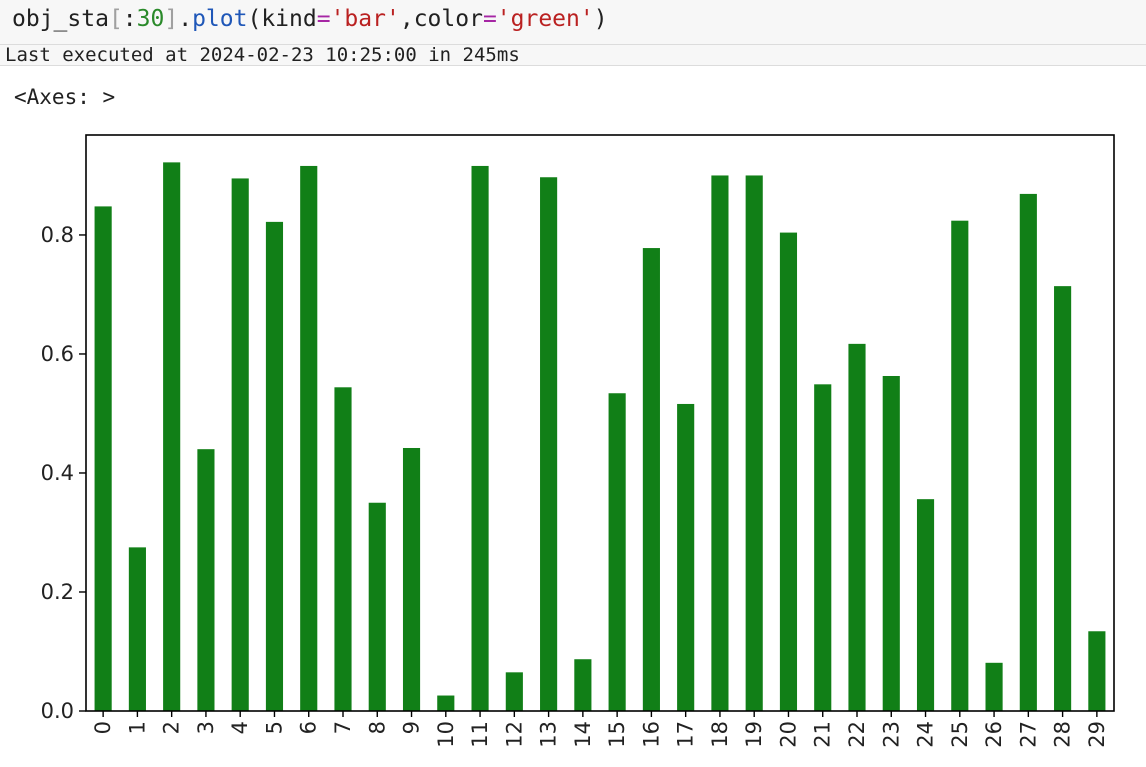 This screenshot has height=767, width=1146. What do you see at coordinates (57, 354) in the screenshot?
I see `y-tick-label: 0.6` at bounding box center [57, 354].